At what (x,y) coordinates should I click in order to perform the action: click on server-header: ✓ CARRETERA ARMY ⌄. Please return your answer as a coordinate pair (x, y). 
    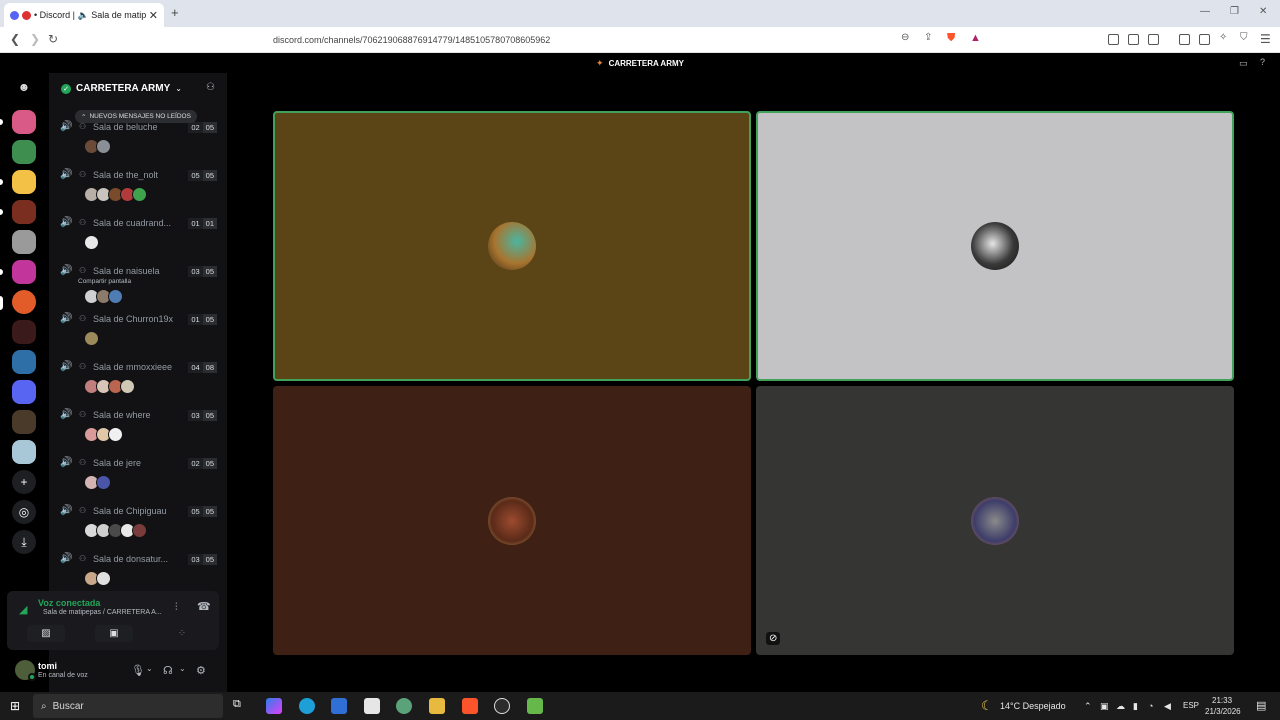
    Looking at the image, I should click on (138, 88).